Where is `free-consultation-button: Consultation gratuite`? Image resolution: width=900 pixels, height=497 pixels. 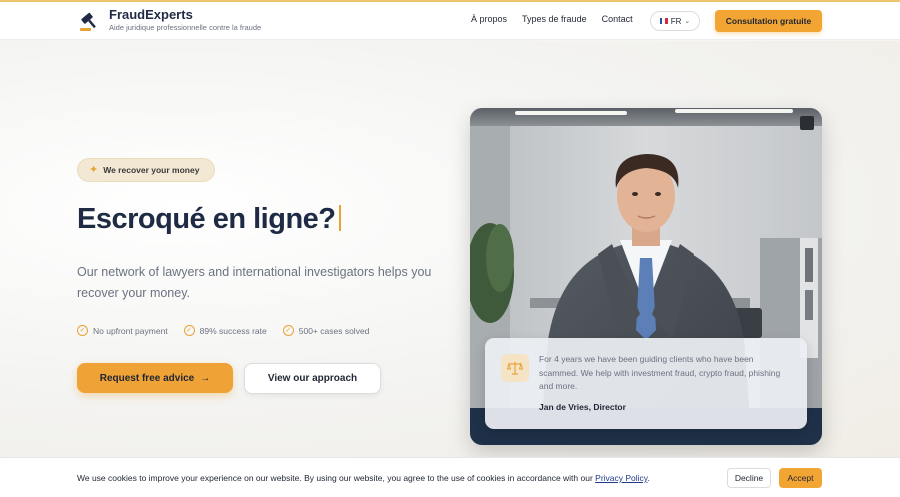
free-consultation-button: Consultation gratuite is located at coordinates (768, 21).